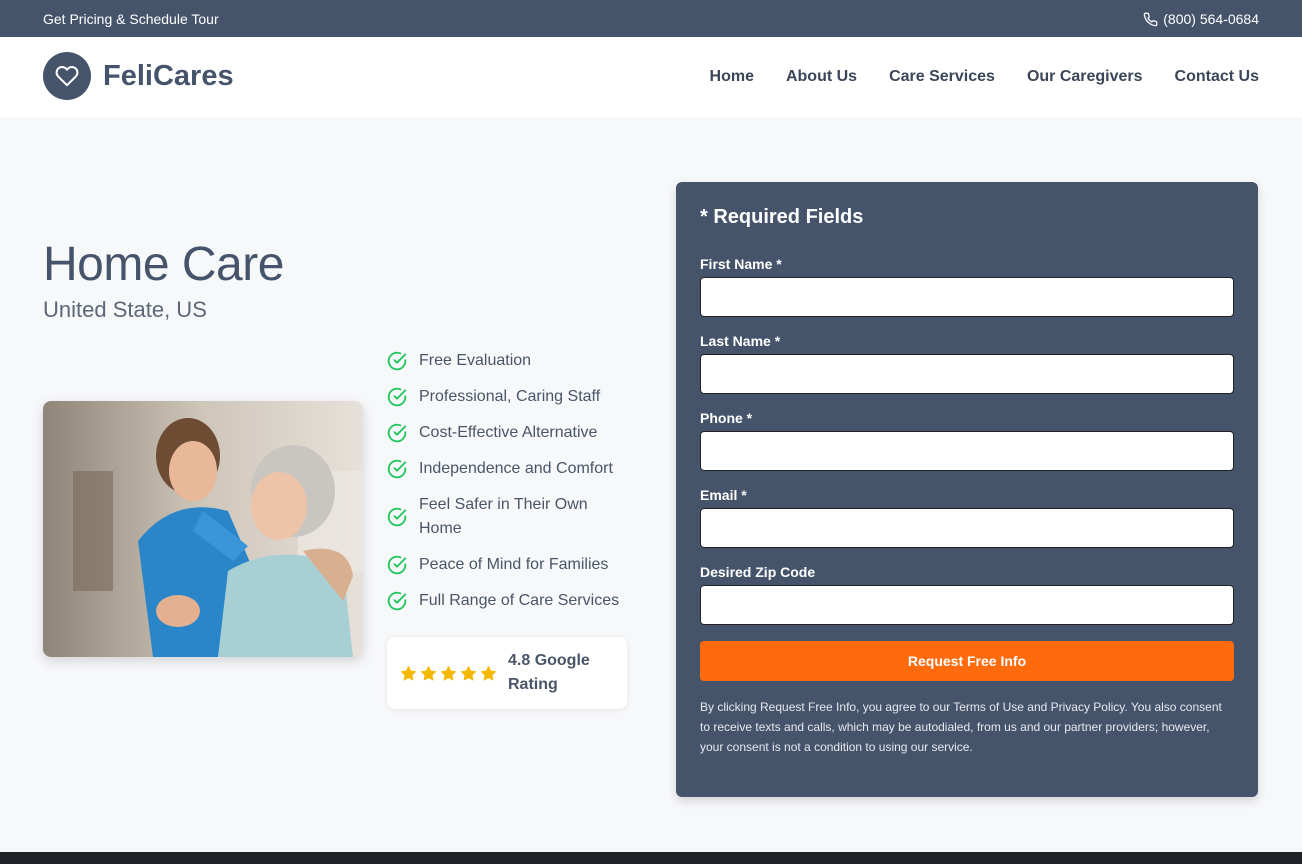 Image resolution: width=1302 pixels, height=864 pixels. What do you see at coordinates (741, 264) in the screenshot?
I see `first-name-label: First Name *` at bounding box center [741, 264].